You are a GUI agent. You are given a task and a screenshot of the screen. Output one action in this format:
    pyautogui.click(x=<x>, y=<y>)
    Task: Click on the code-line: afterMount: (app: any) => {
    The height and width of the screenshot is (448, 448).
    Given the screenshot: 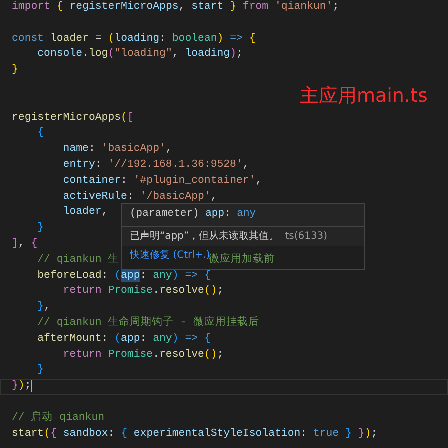 What is the action you would take?
    pyautogui.click(x=124, y=339)
    